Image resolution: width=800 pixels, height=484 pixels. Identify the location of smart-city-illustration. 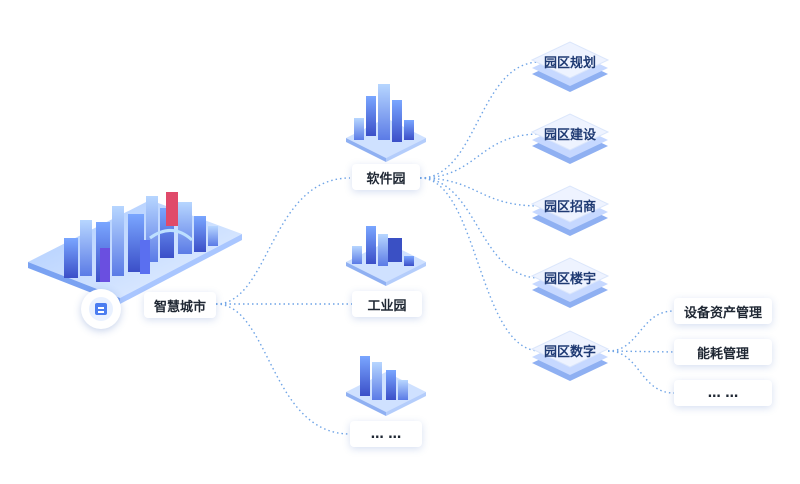
(135, 248).